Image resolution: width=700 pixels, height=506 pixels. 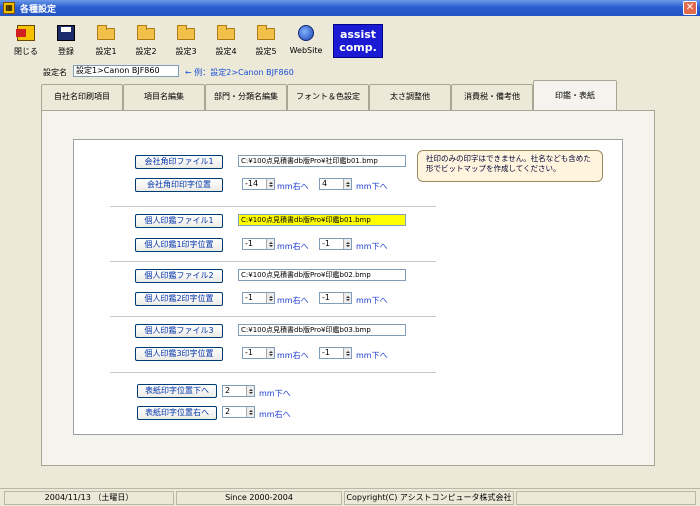 What do you see at coordinates (66, 33) in the screenshot?
I see `floppy-disk-icon` at bounding box center [66, 33].